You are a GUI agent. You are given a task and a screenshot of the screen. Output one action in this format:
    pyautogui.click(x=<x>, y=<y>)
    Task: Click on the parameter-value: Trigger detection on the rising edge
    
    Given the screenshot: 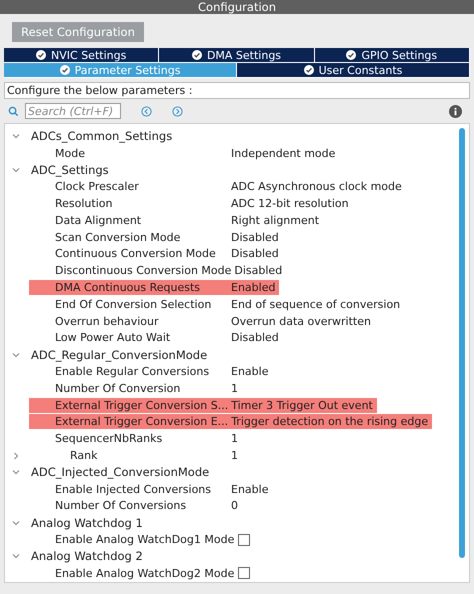 What is the action you would take?
    pyautogui.click(x=329, y=421)
    